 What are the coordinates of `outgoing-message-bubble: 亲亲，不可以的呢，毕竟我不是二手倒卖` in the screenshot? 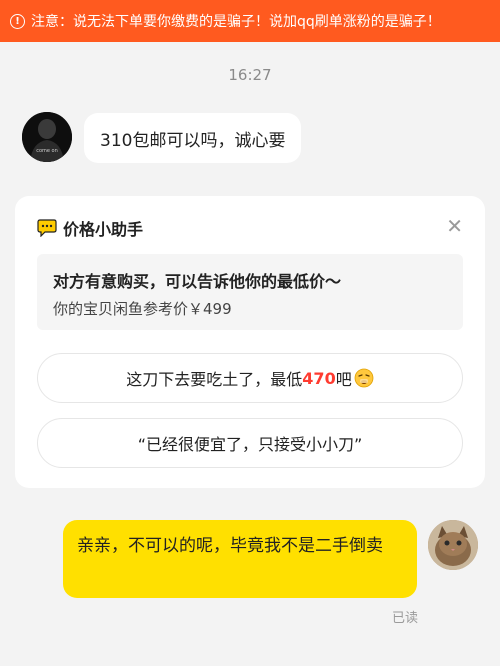 It's located at (240, 559).